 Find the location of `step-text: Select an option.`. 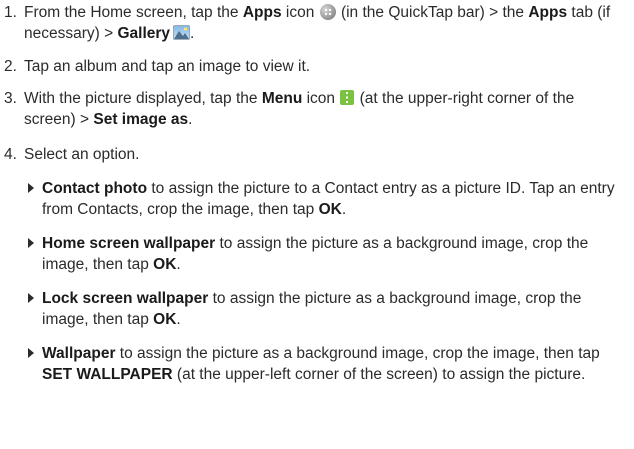

step-text: Select an option. is located at coordinates (82, 154).